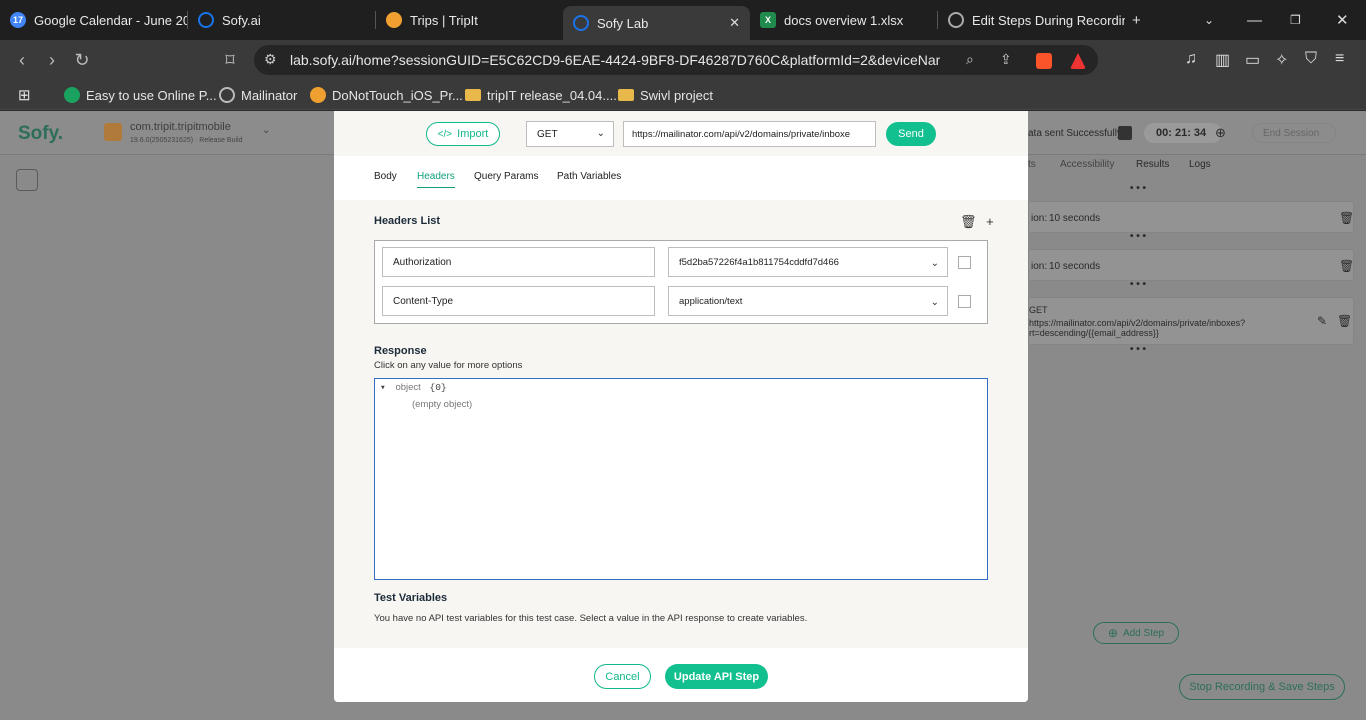  Describe the element at coordinates (518, 301) in the screenshot. I see `header-key-input: Content-Type` at that location.